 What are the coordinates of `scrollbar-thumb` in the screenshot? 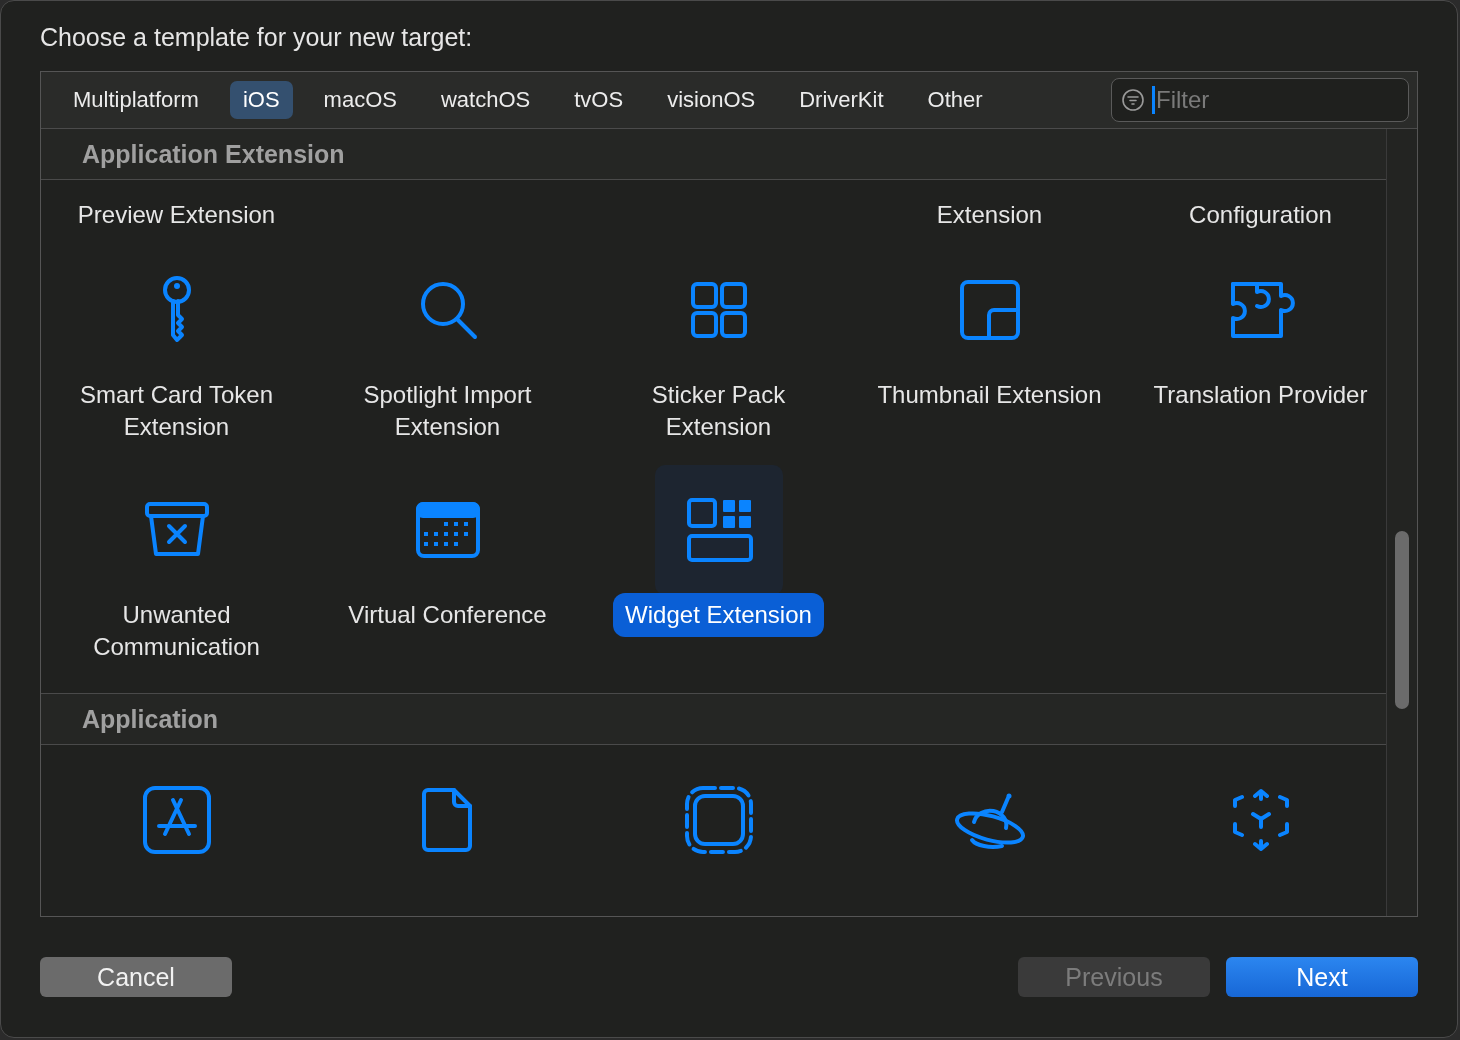 It's located at (1402, 620).